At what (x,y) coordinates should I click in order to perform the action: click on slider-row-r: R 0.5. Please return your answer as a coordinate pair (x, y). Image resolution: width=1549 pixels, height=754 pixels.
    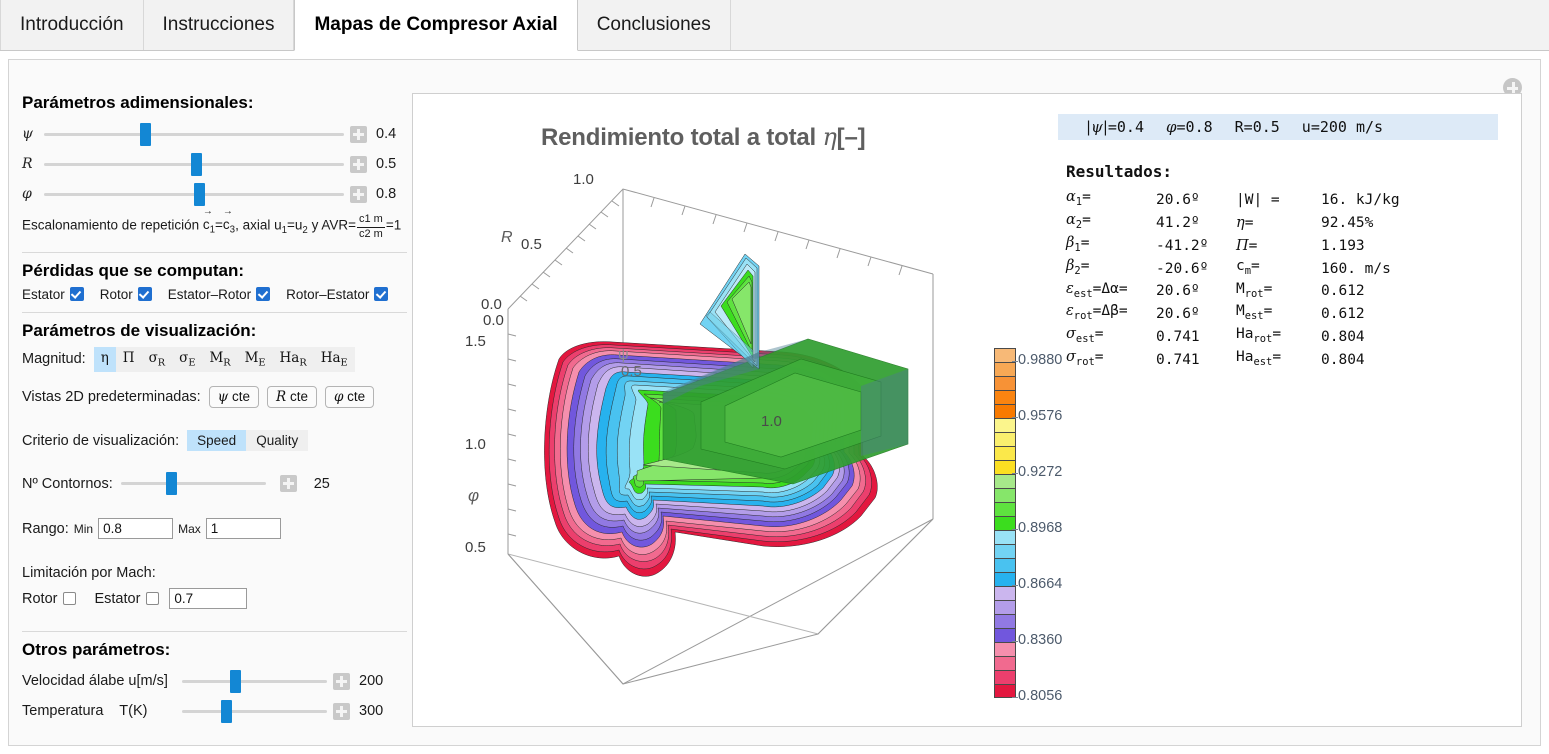
    Looking at the image, I should click on (214, 164).